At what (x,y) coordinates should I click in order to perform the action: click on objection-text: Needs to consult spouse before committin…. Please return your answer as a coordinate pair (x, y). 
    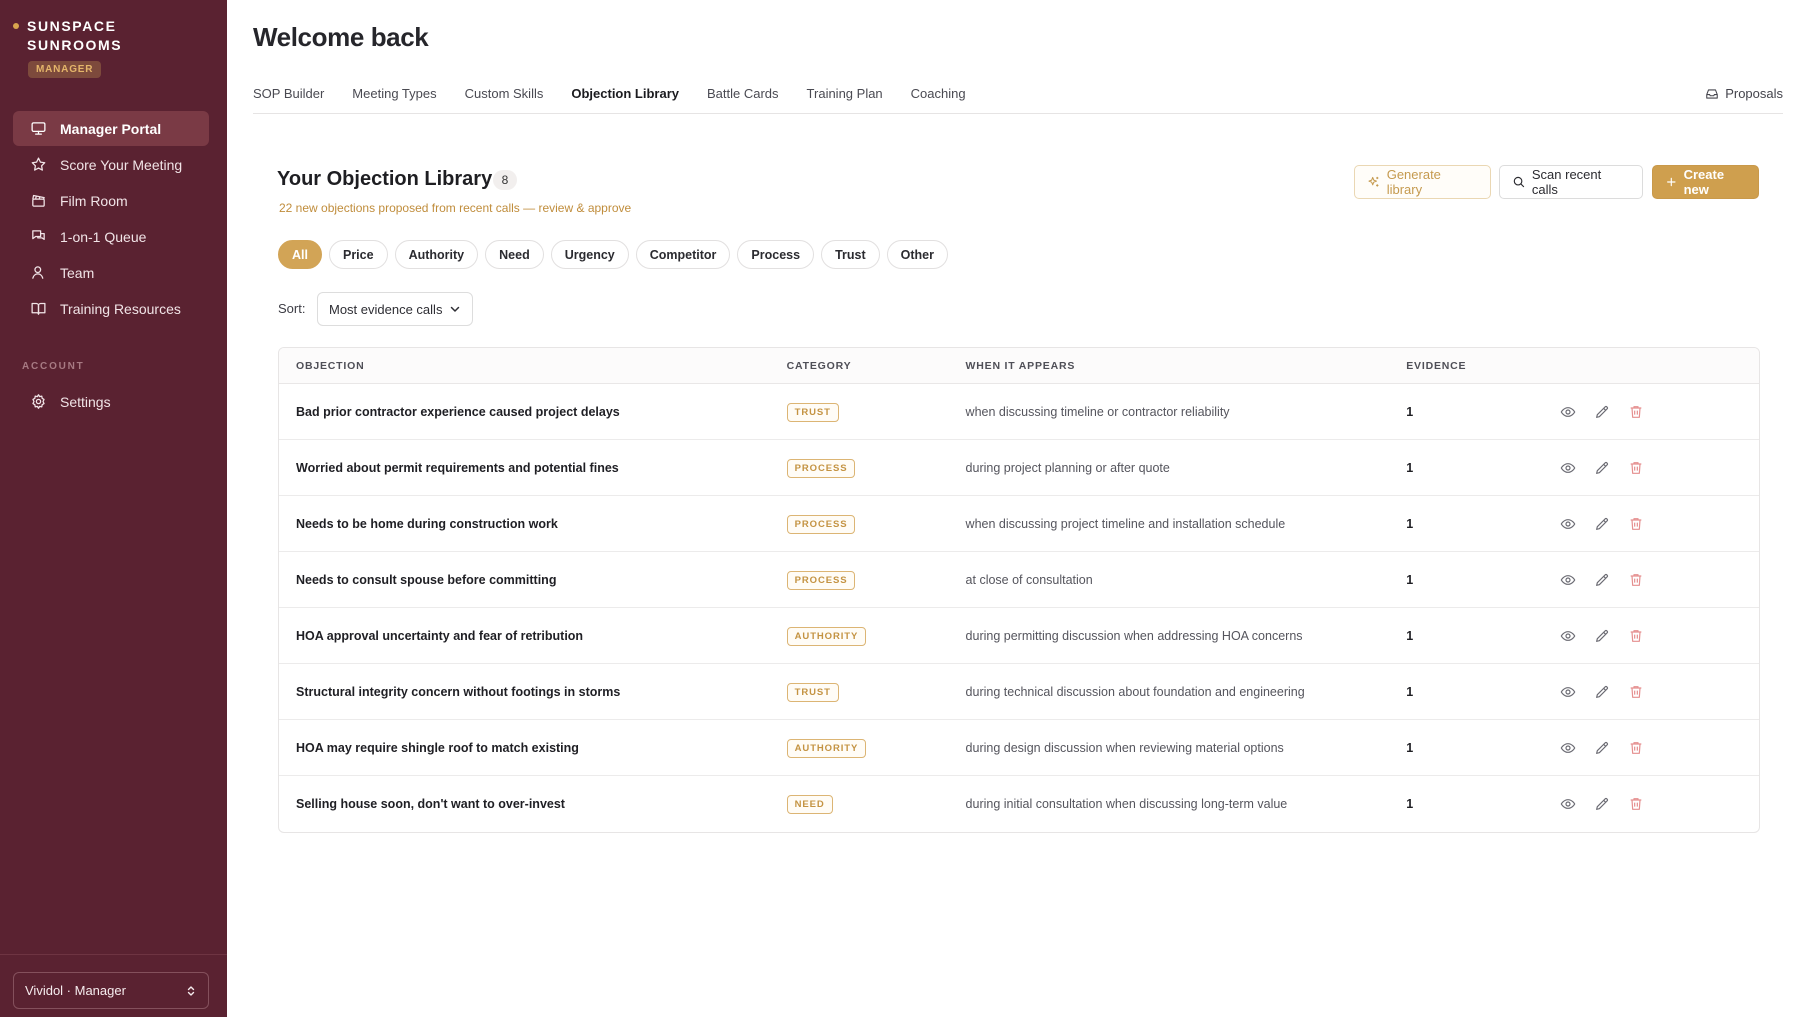
    Looking at the image, I should click on (426, 579).